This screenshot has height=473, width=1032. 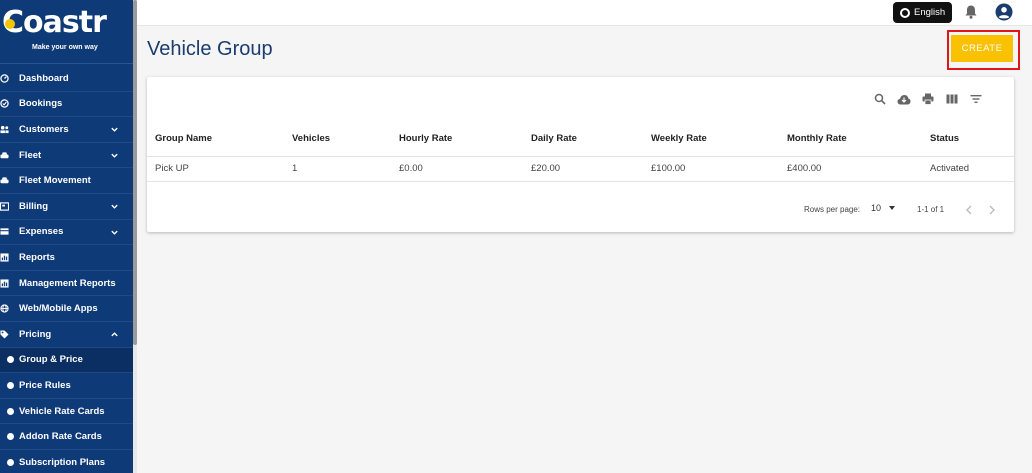 I want to click on sidebar-subitem-price-rules: Price Rules, so click(x=66, y=386).